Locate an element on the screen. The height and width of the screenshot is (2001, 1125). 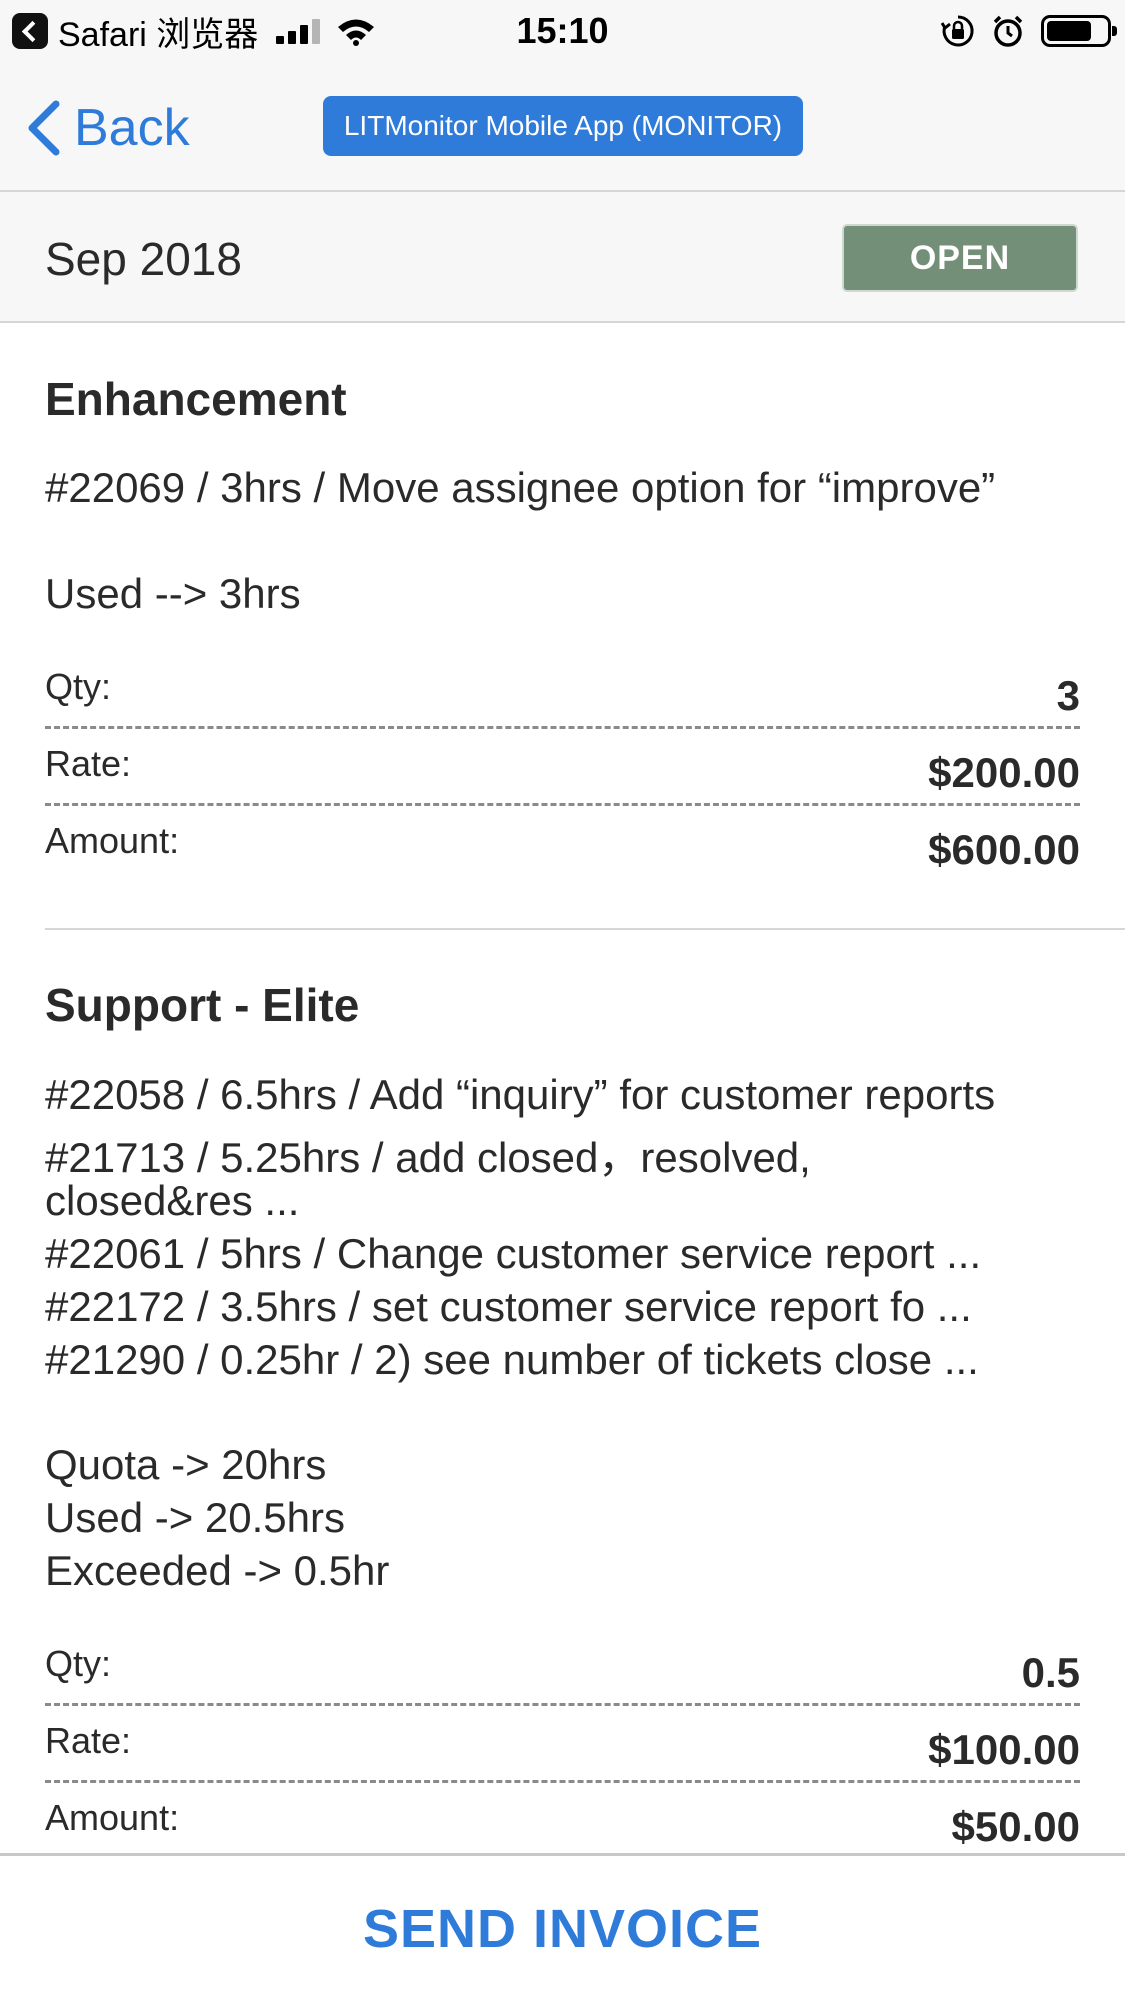
section-line: #21713 / 5.25hrs / add closed，resolved, is located at coordinates (428, 1157).